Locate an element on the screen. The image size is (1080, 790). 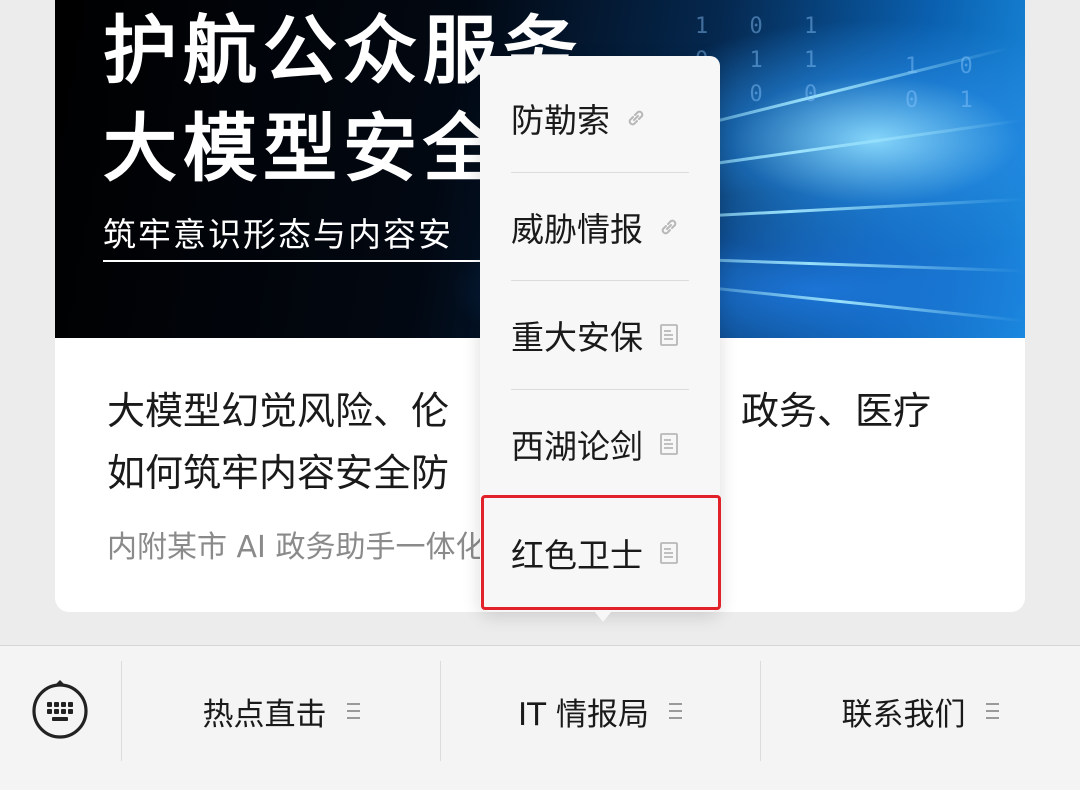
menu-item-zhongdaanbao: 重大安保 is located at coordinates (600, 335).